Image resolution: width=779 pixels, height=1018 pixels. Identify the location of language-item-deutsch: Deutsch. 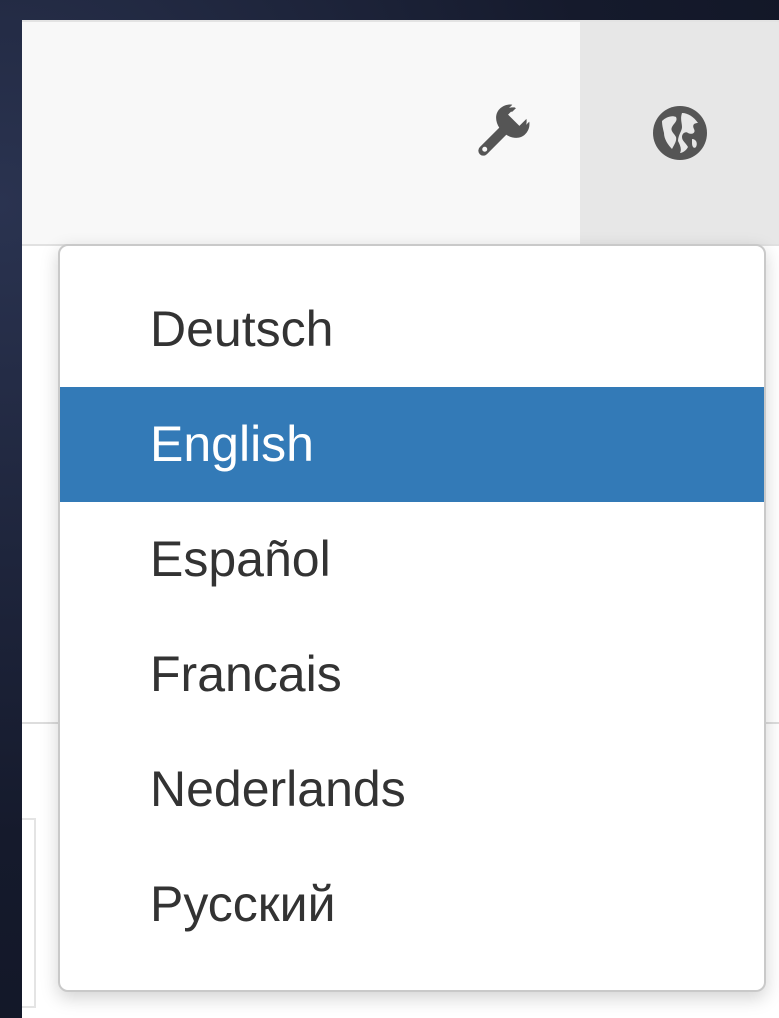
(412, 329).